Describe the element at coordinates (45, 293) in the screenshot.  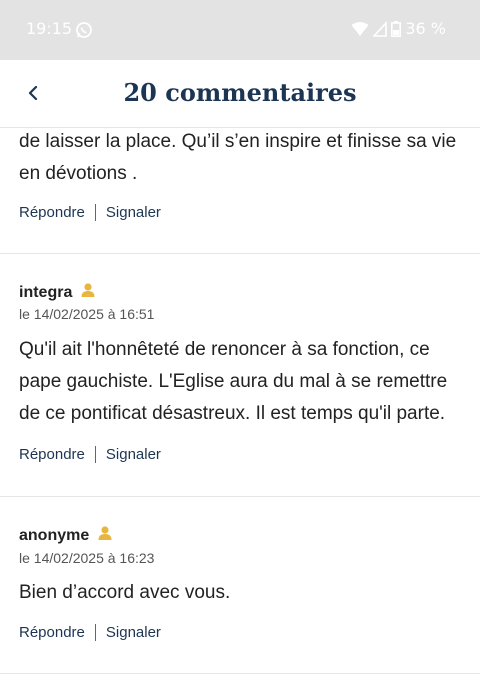
I see `author-name: integra` at that location.